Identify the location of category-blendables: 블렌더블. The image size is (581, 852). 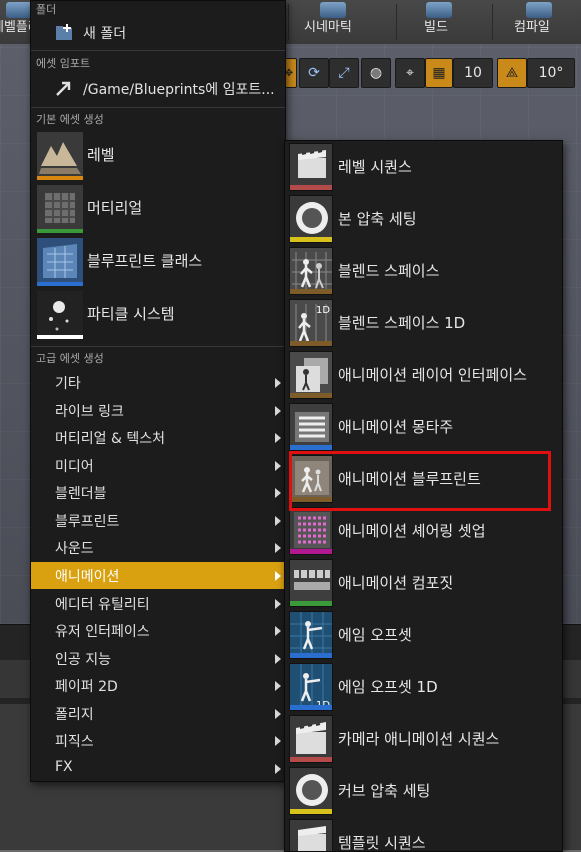
(158, 492).